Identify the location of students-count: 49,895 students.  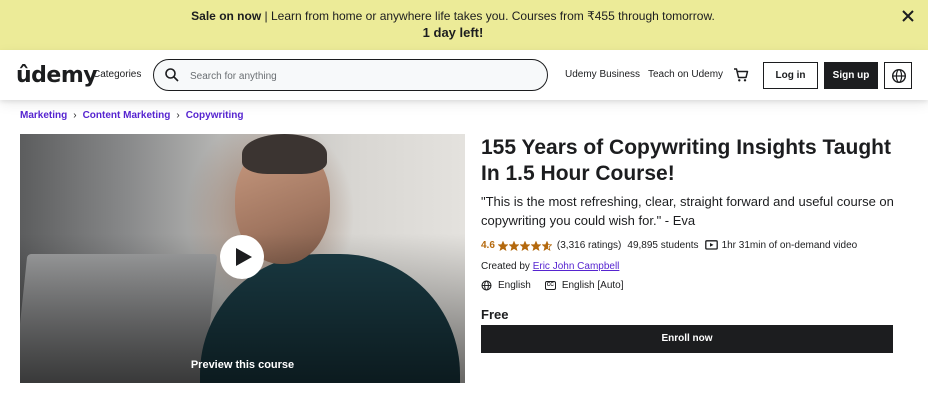
(663, 245).